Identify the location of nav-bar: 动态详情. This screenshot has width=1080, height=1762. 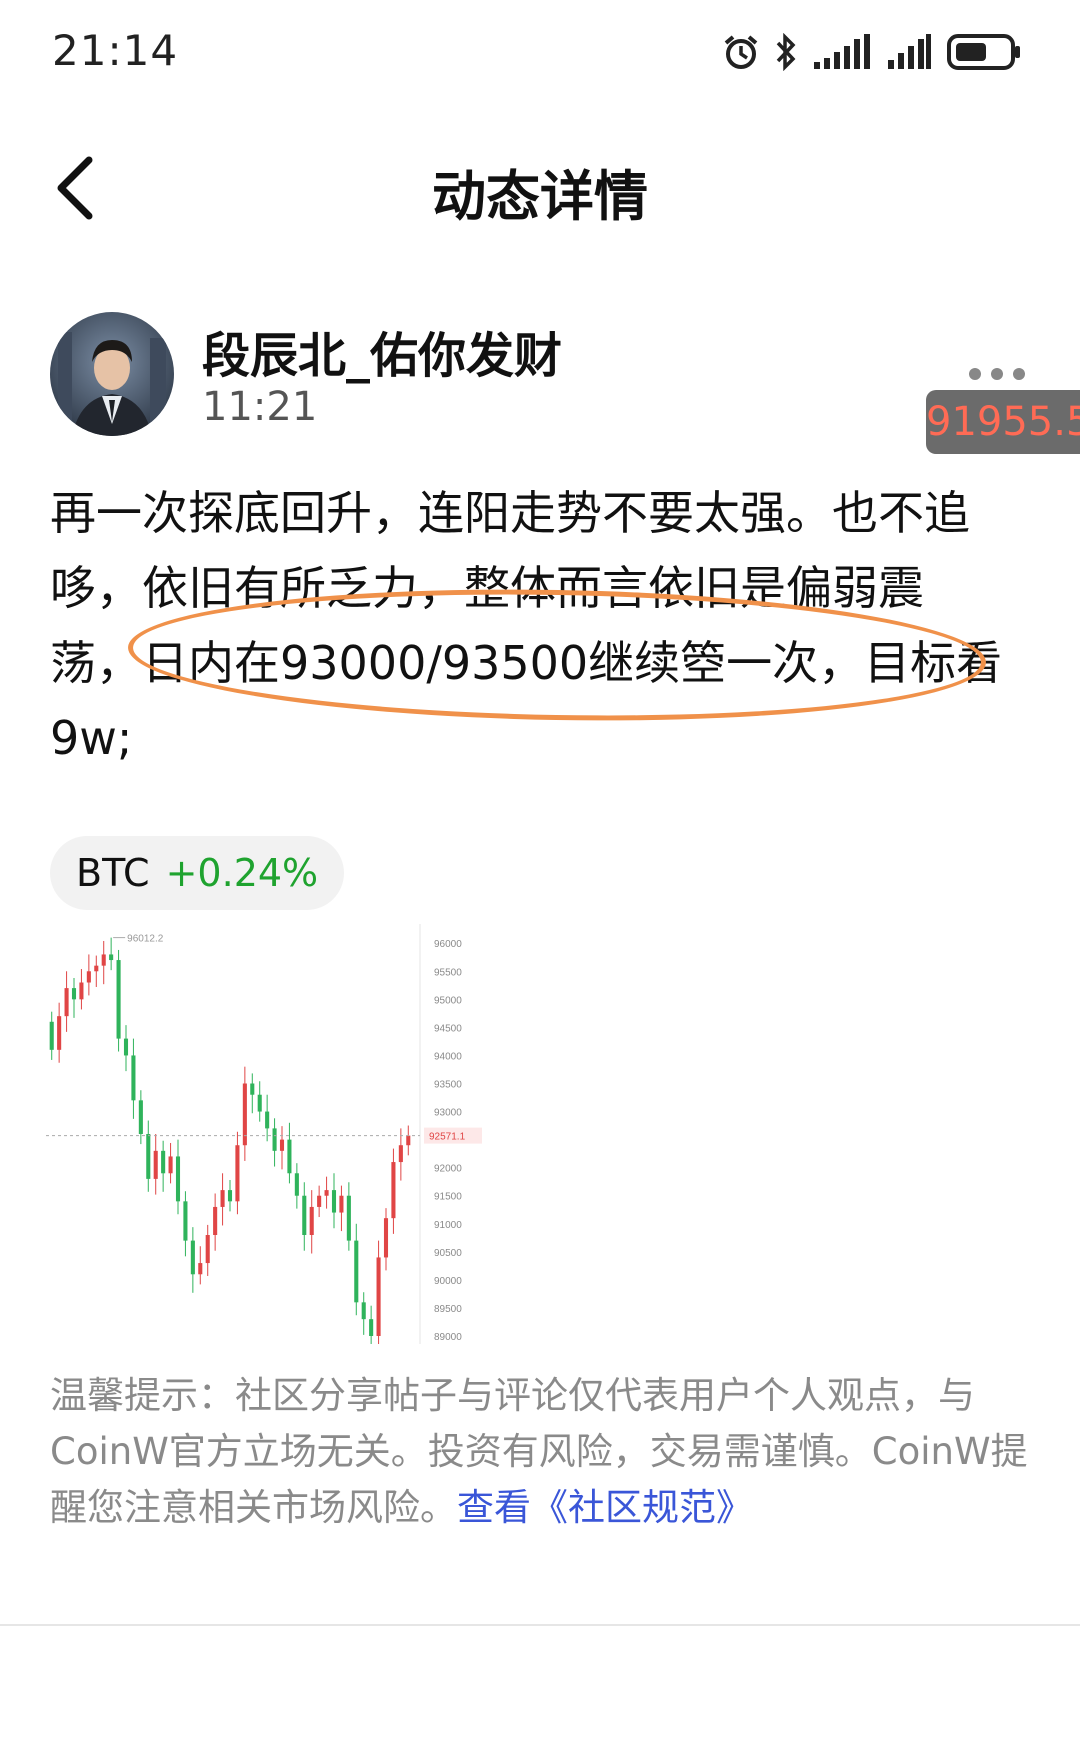
(540, 185).